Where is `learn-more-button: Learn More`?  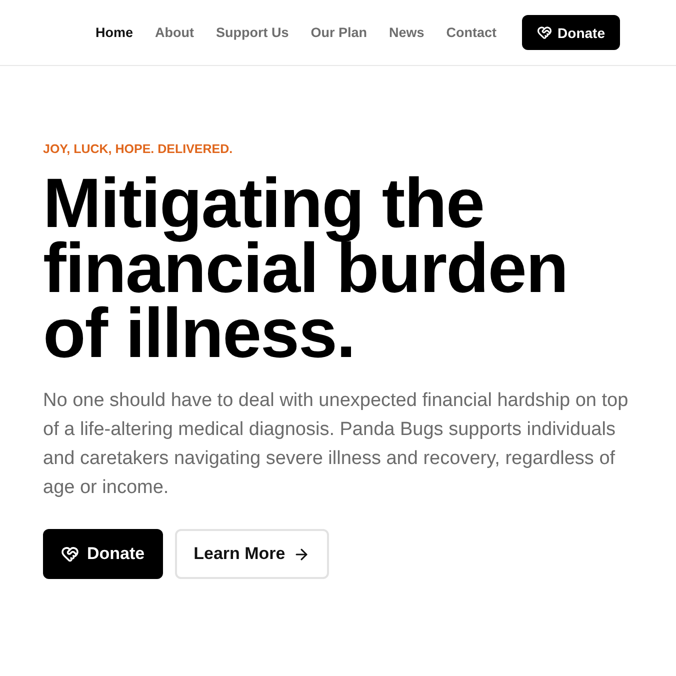 learn-more-button: Learn More is located at coordinates (252, 554).